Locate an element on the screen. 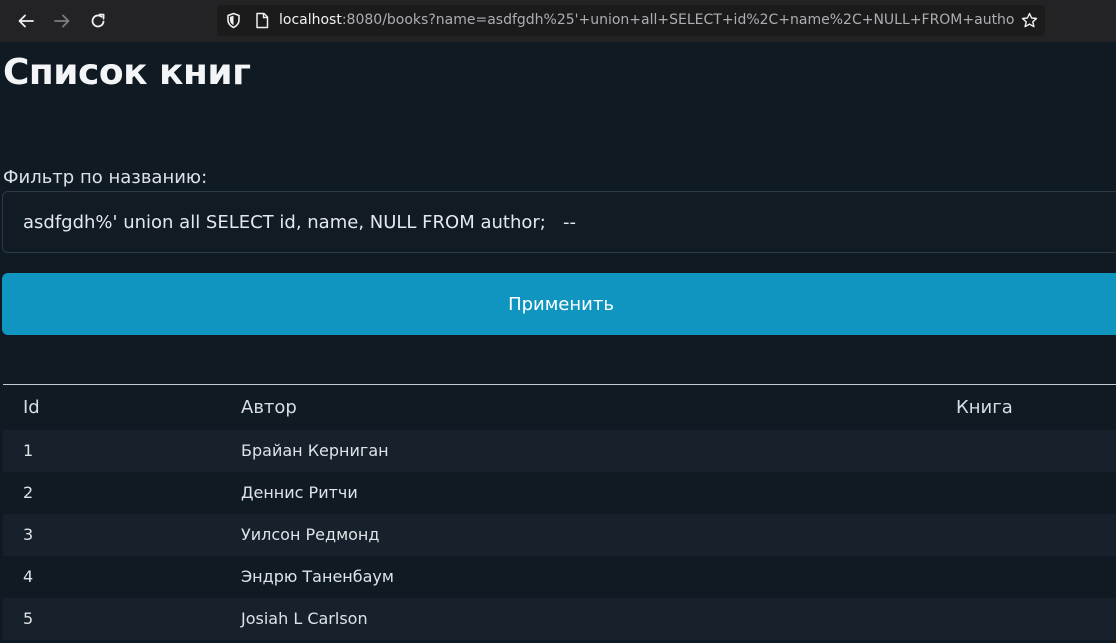 Image resolution: width=1116 pixels, height=643 pixels. cell-author: Брайан Керниган is located at coordinates (578, 450).